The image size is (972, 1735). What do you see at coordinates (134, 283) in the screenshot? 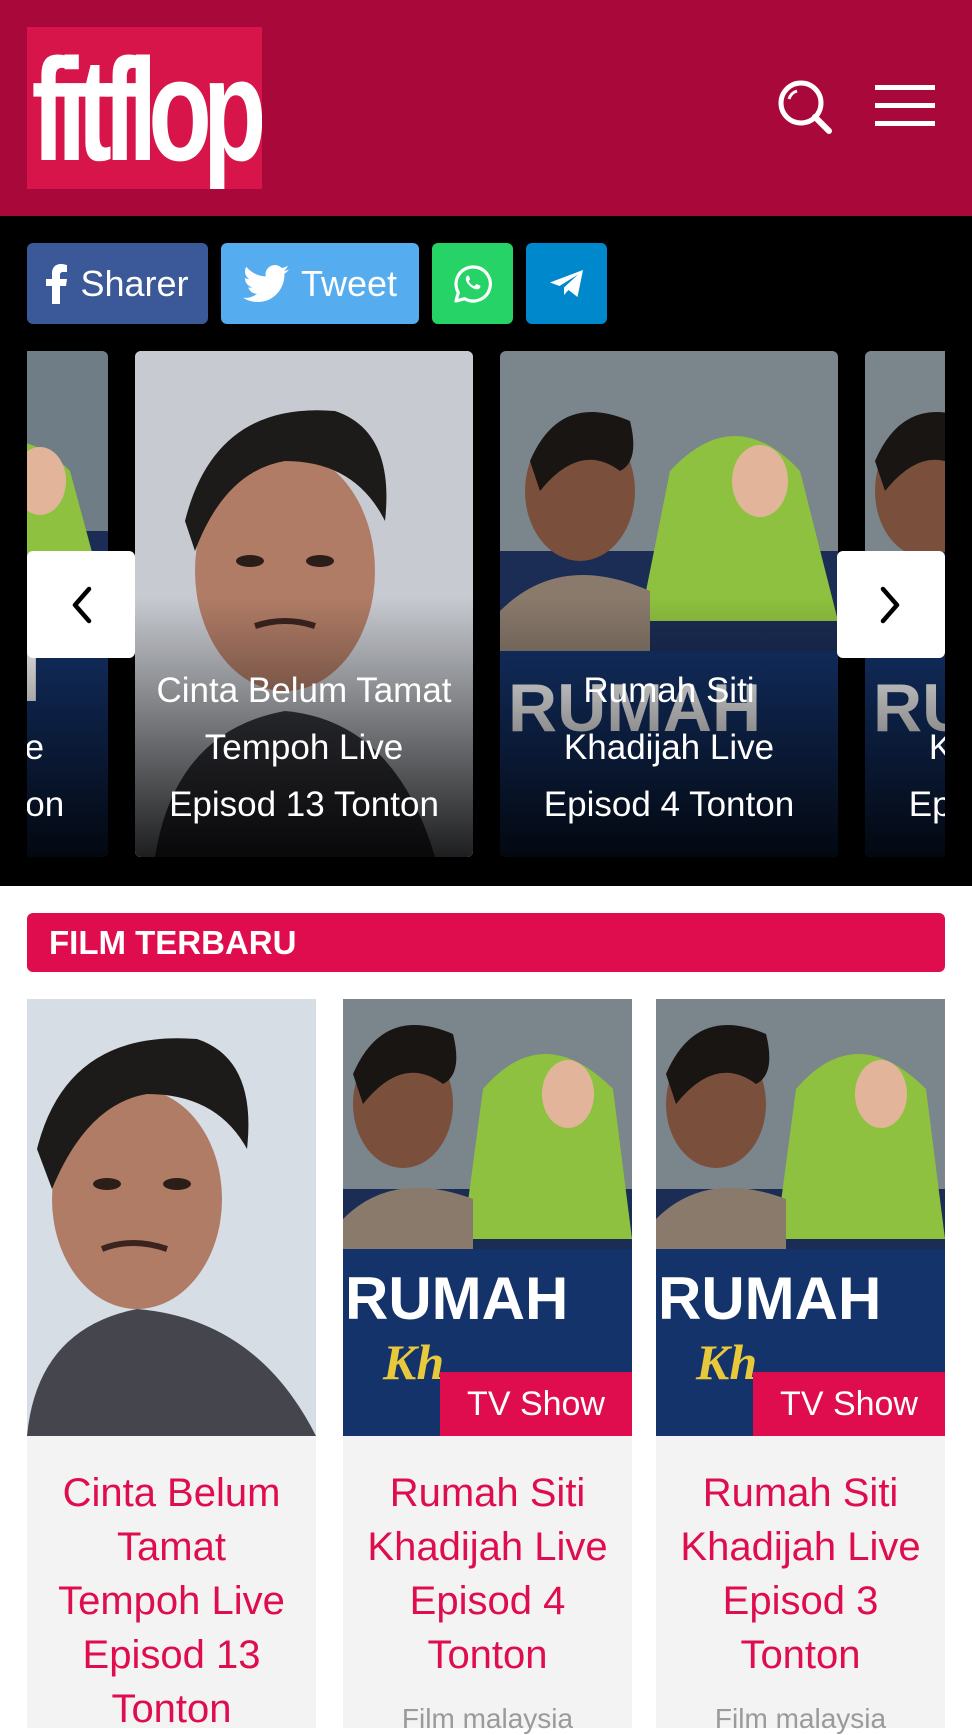
I see `facebook-share-label: Sharer` at bounding box center [134, 283].